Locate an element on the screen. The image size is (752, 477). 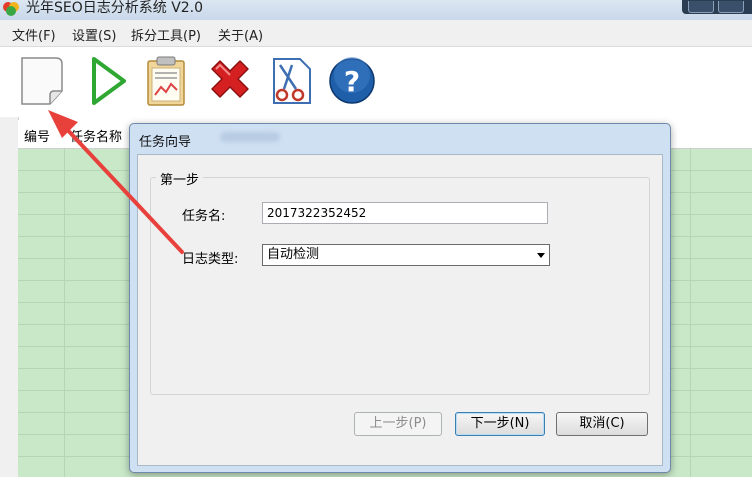
menu-file: 文件(F) is located at coordinates (34, 34).